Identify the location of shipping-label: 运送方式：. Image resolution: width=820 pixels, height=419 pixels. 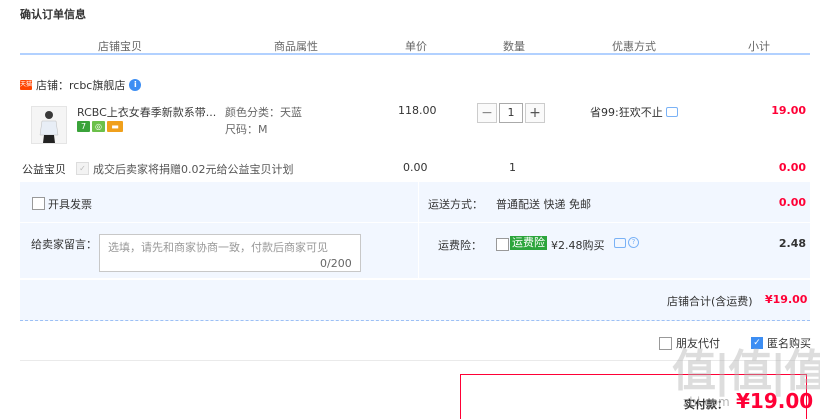
(455, 204).